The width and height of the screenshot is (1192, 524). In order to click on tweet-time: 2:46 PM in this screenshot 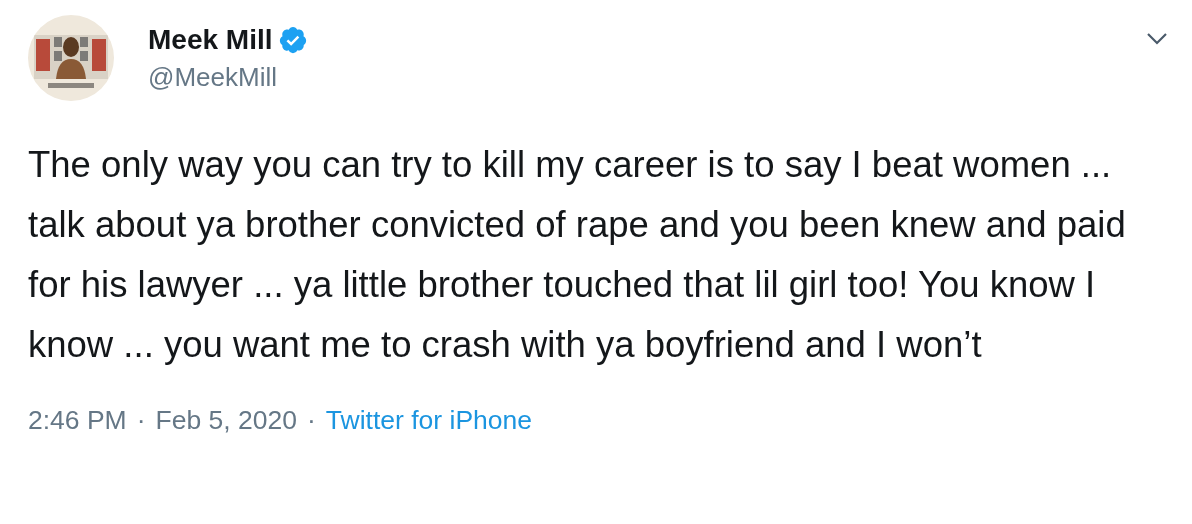, I will do `click(77, 420)`.